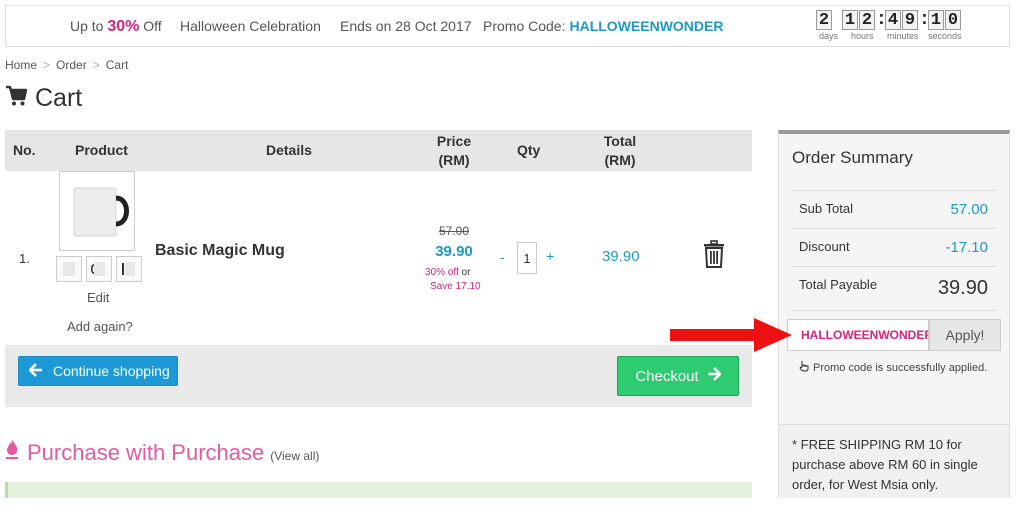 Image resolution: width=1027 pixels, height=514 pixels. I want to click on header-details: Details, so click(289, 150).